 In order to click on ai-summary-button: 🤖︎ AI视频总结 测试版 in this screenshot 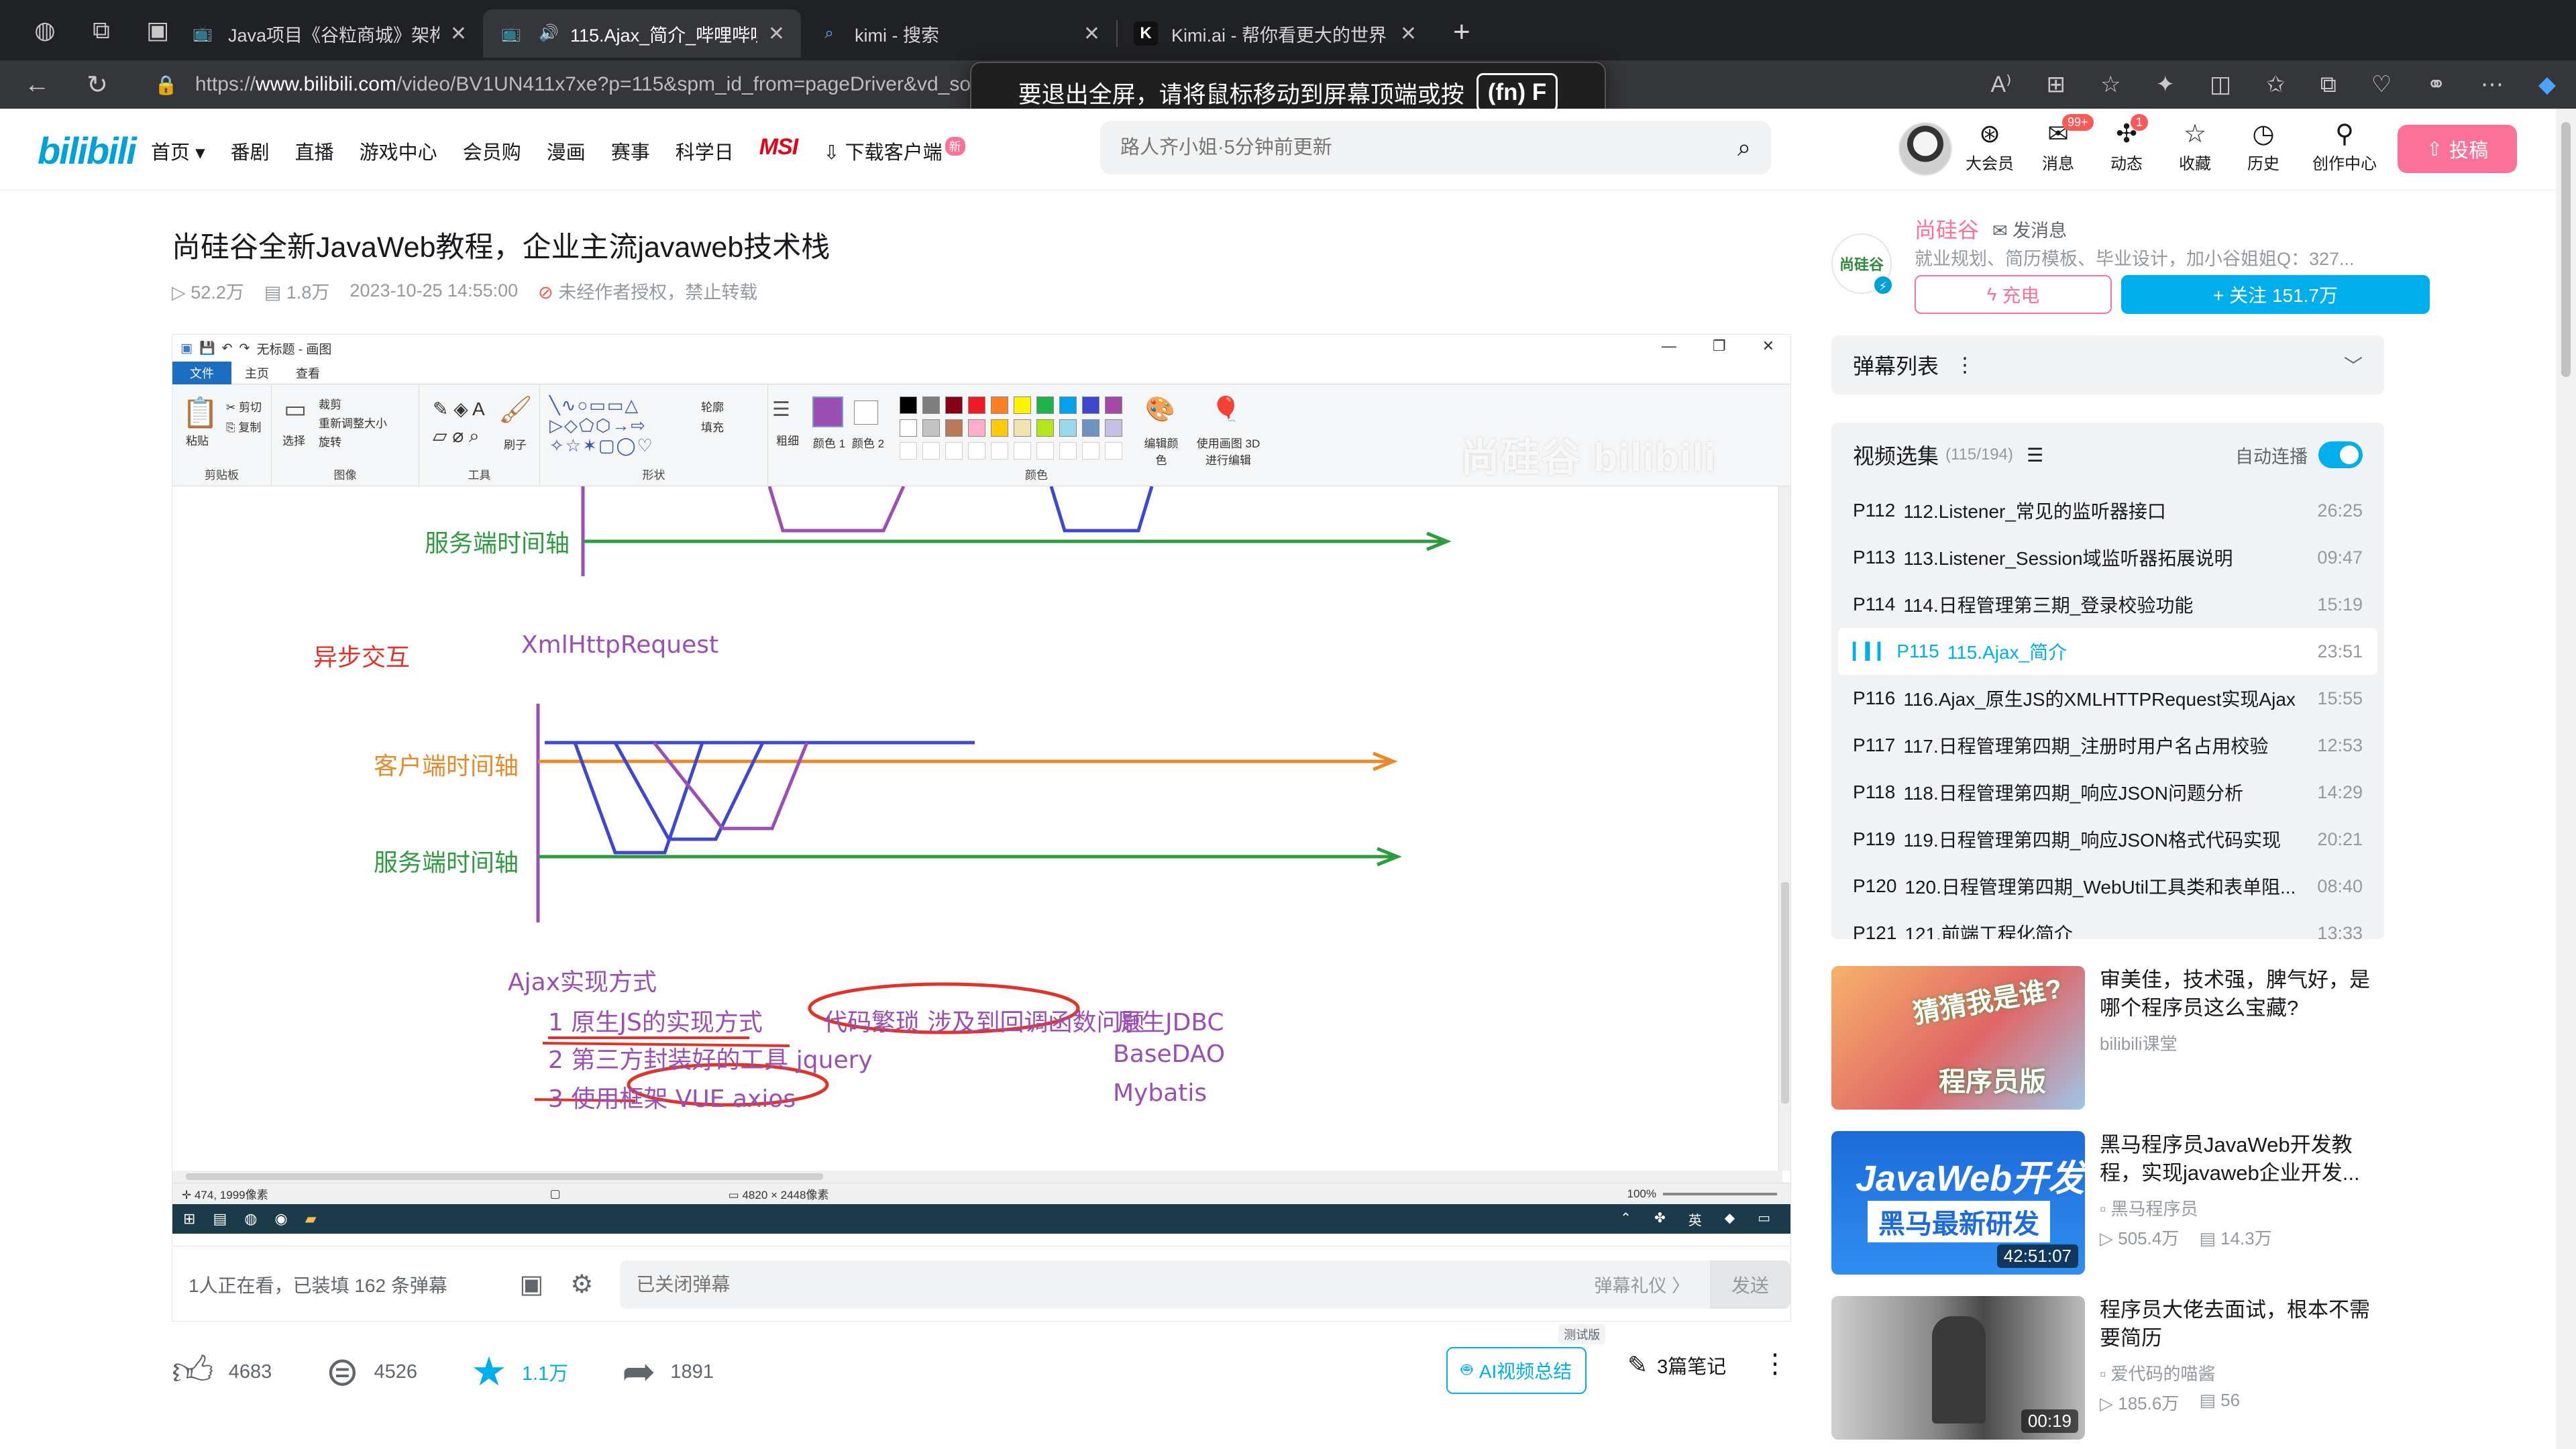, I will do `click(1526, 1359)`.